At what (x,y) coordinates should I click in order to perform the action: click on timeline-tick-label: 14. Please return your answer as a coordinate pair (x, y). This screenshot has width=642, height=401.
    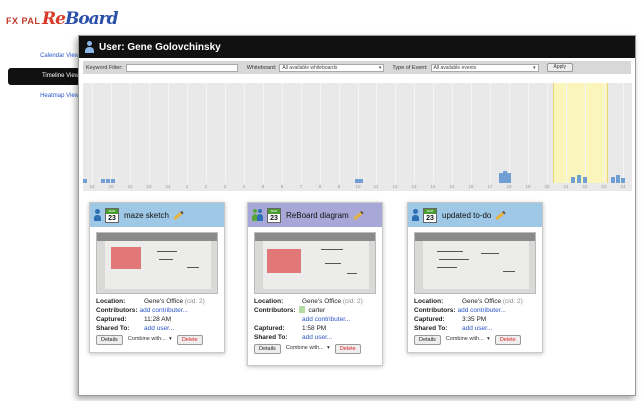
    Looking at the image, I should click on (433, 186).